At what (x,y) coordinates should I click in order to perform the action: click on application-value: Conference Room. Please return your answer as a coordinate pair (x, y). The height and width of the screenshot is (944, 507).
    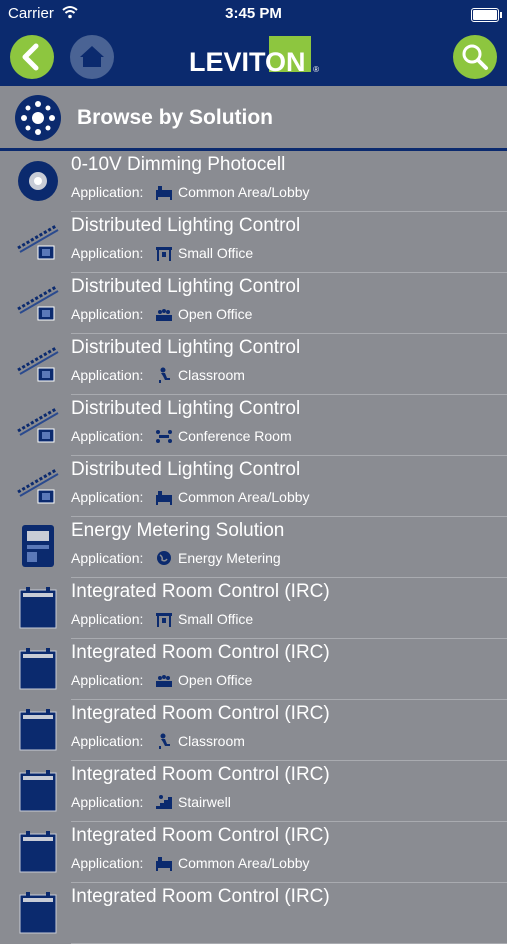
    Looking at the image, I should click on (235, 436).